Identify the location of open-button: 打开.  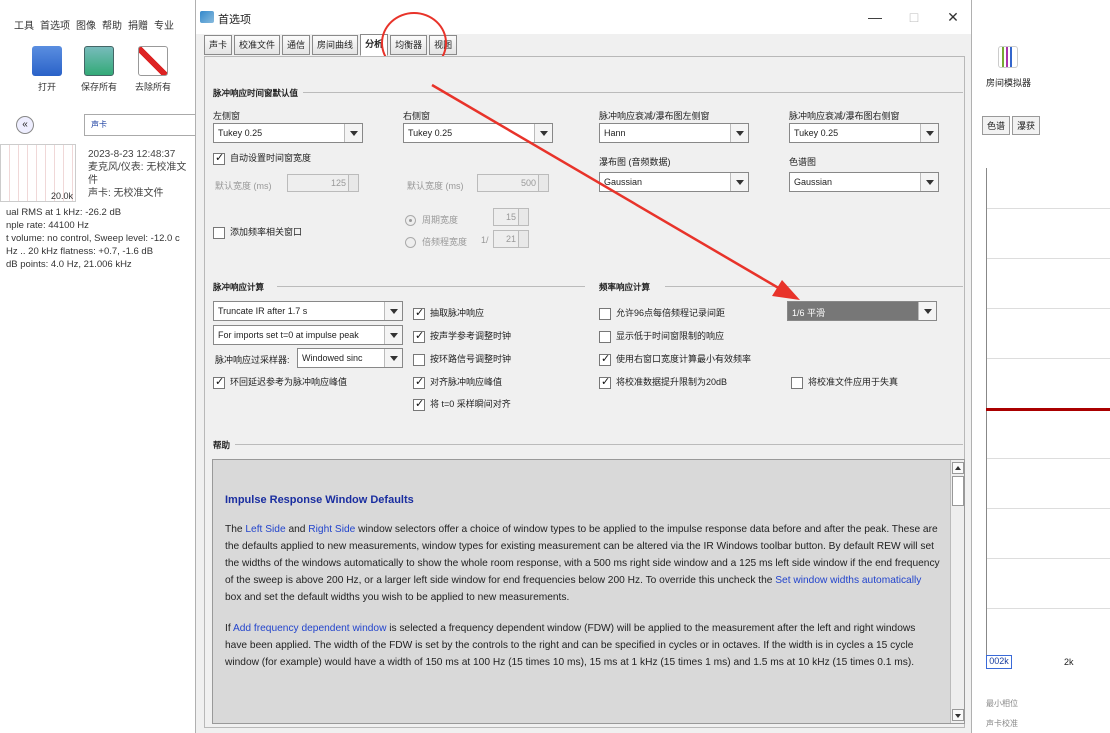
(47, 69).